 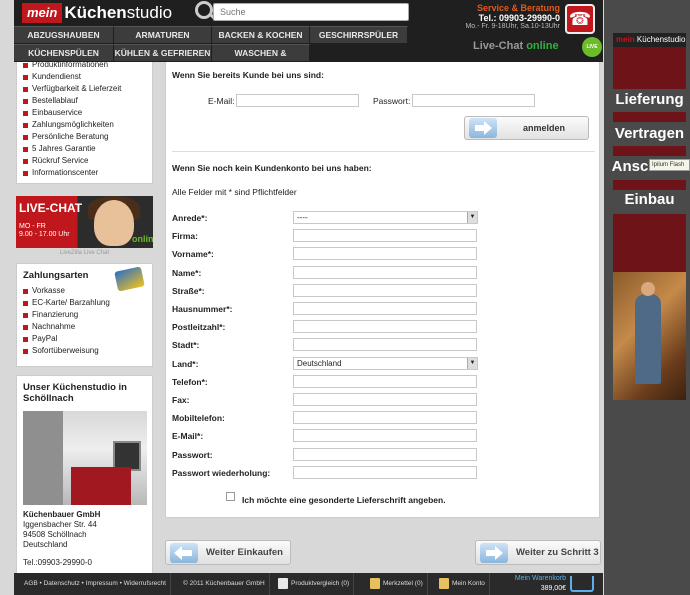 I want to click on livechat-banner: LIVE-CHAT MO - FR9.00 - 17.00 Uhr online, so click(x=84, y=222).